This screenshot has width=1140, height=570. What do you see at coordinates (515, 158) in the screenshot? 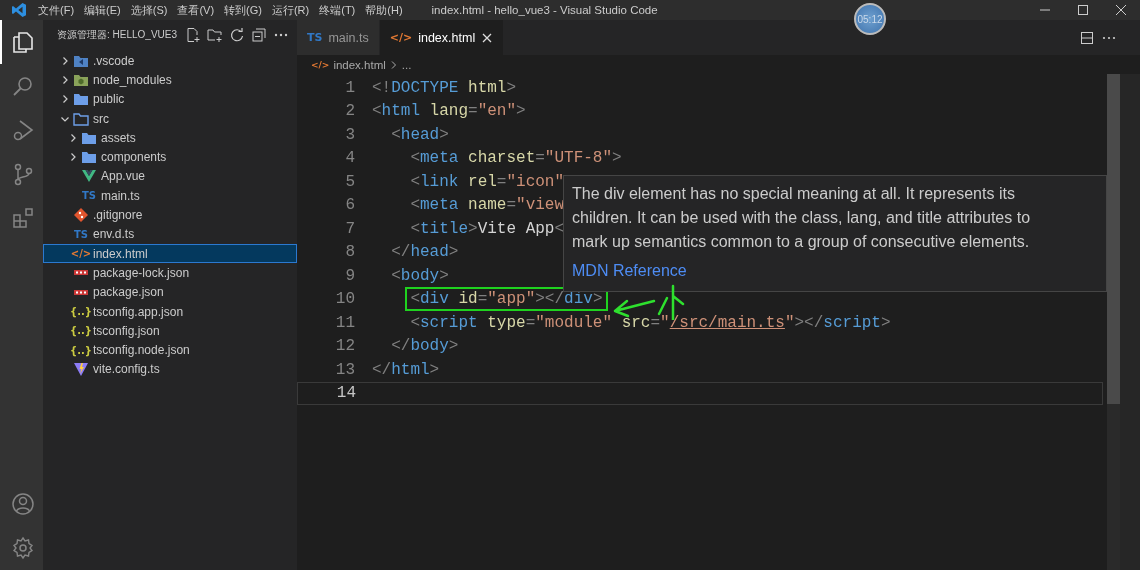
I see `code-line: <meta charset="UTF-8">` at bounding box center [515, 158].